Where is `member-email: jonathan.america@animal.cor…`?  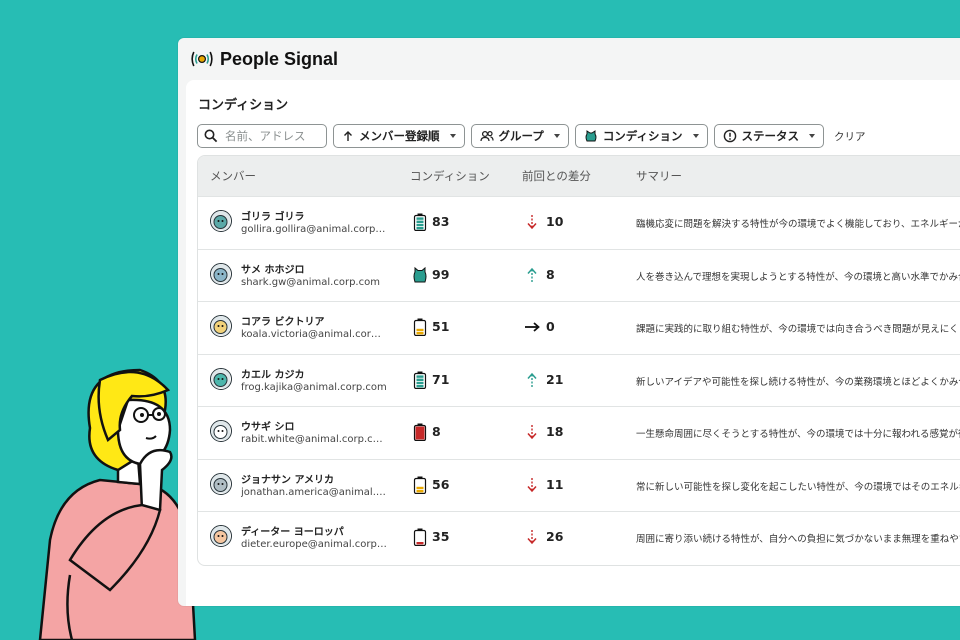 member-email: jonathan.america@animal.cor… is located at coordinates (314, 492).